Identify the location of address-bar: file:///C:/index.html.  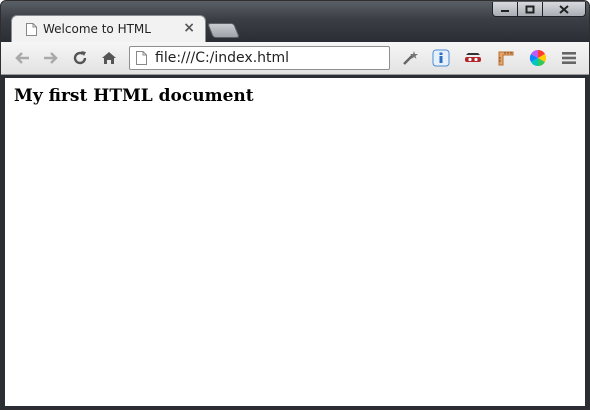
(259, 58).